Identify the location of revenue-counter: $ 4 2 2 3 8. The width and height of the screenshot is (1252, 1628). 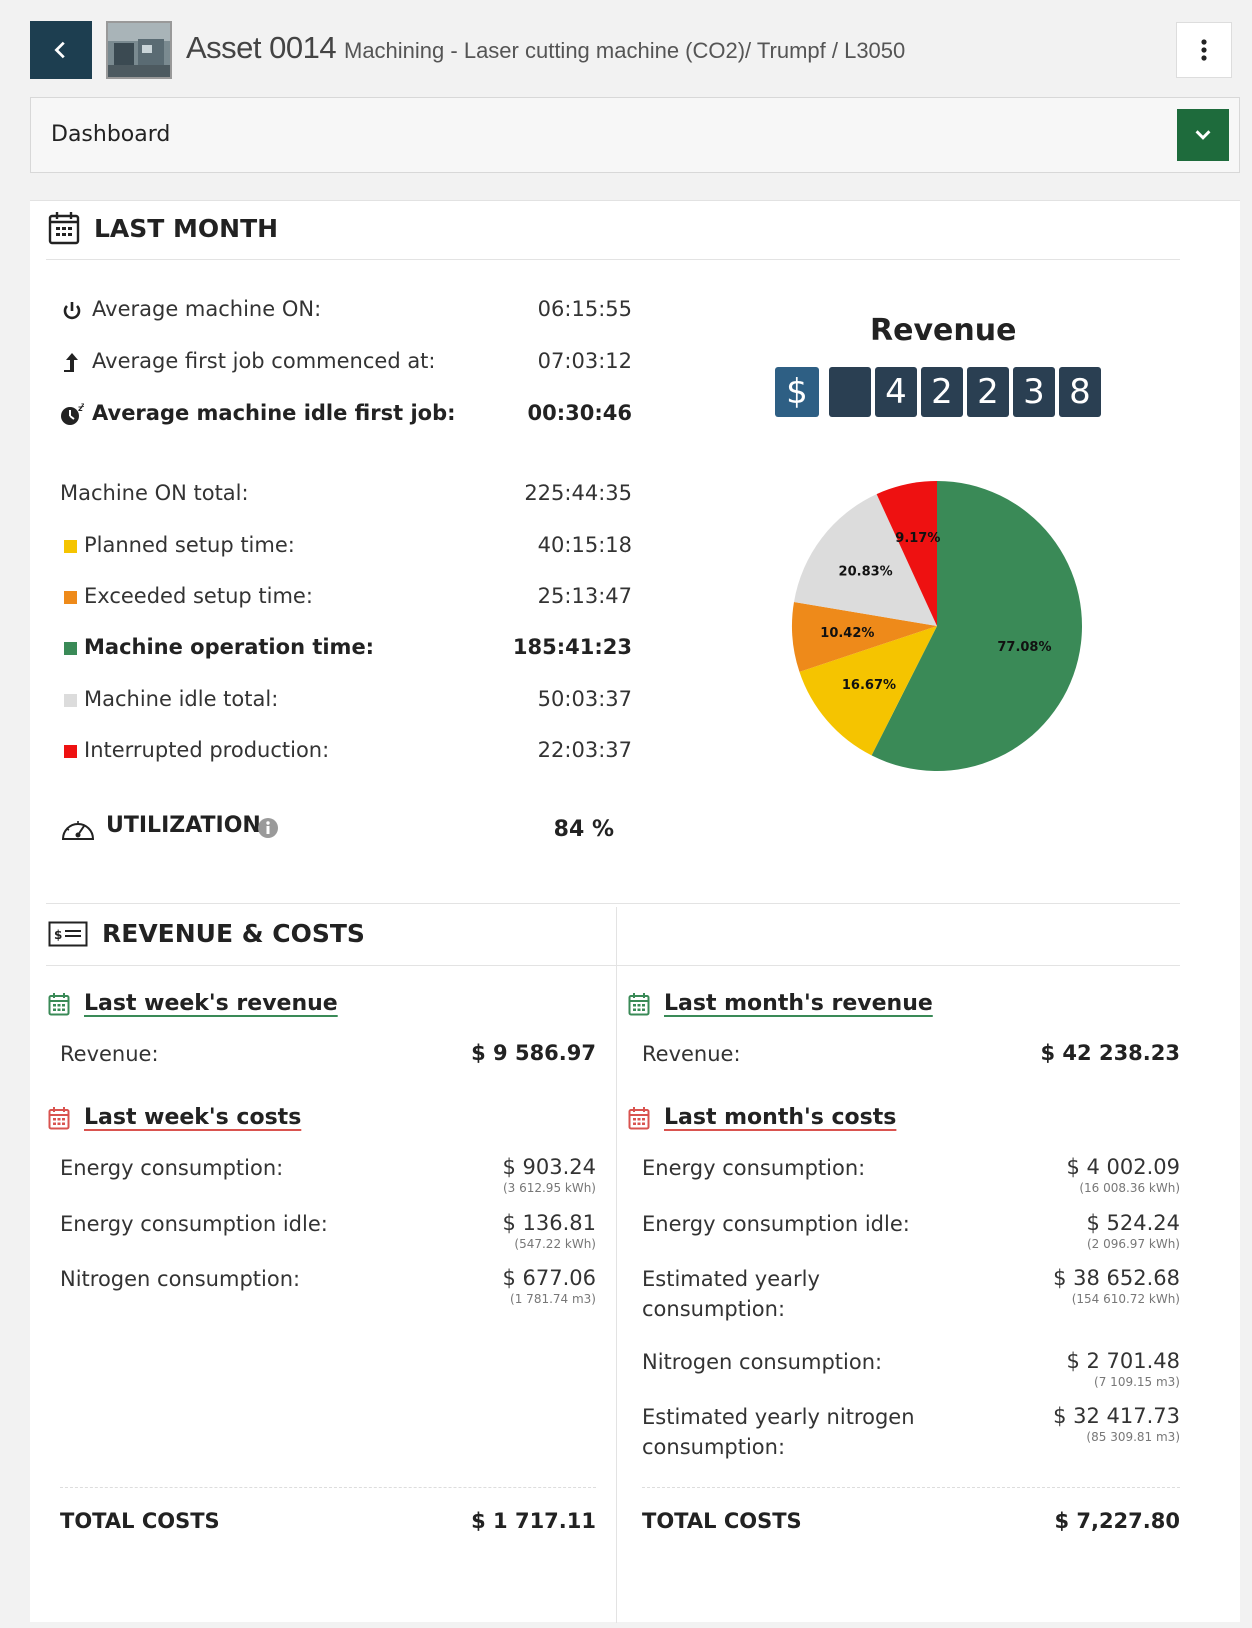
(938, 392).